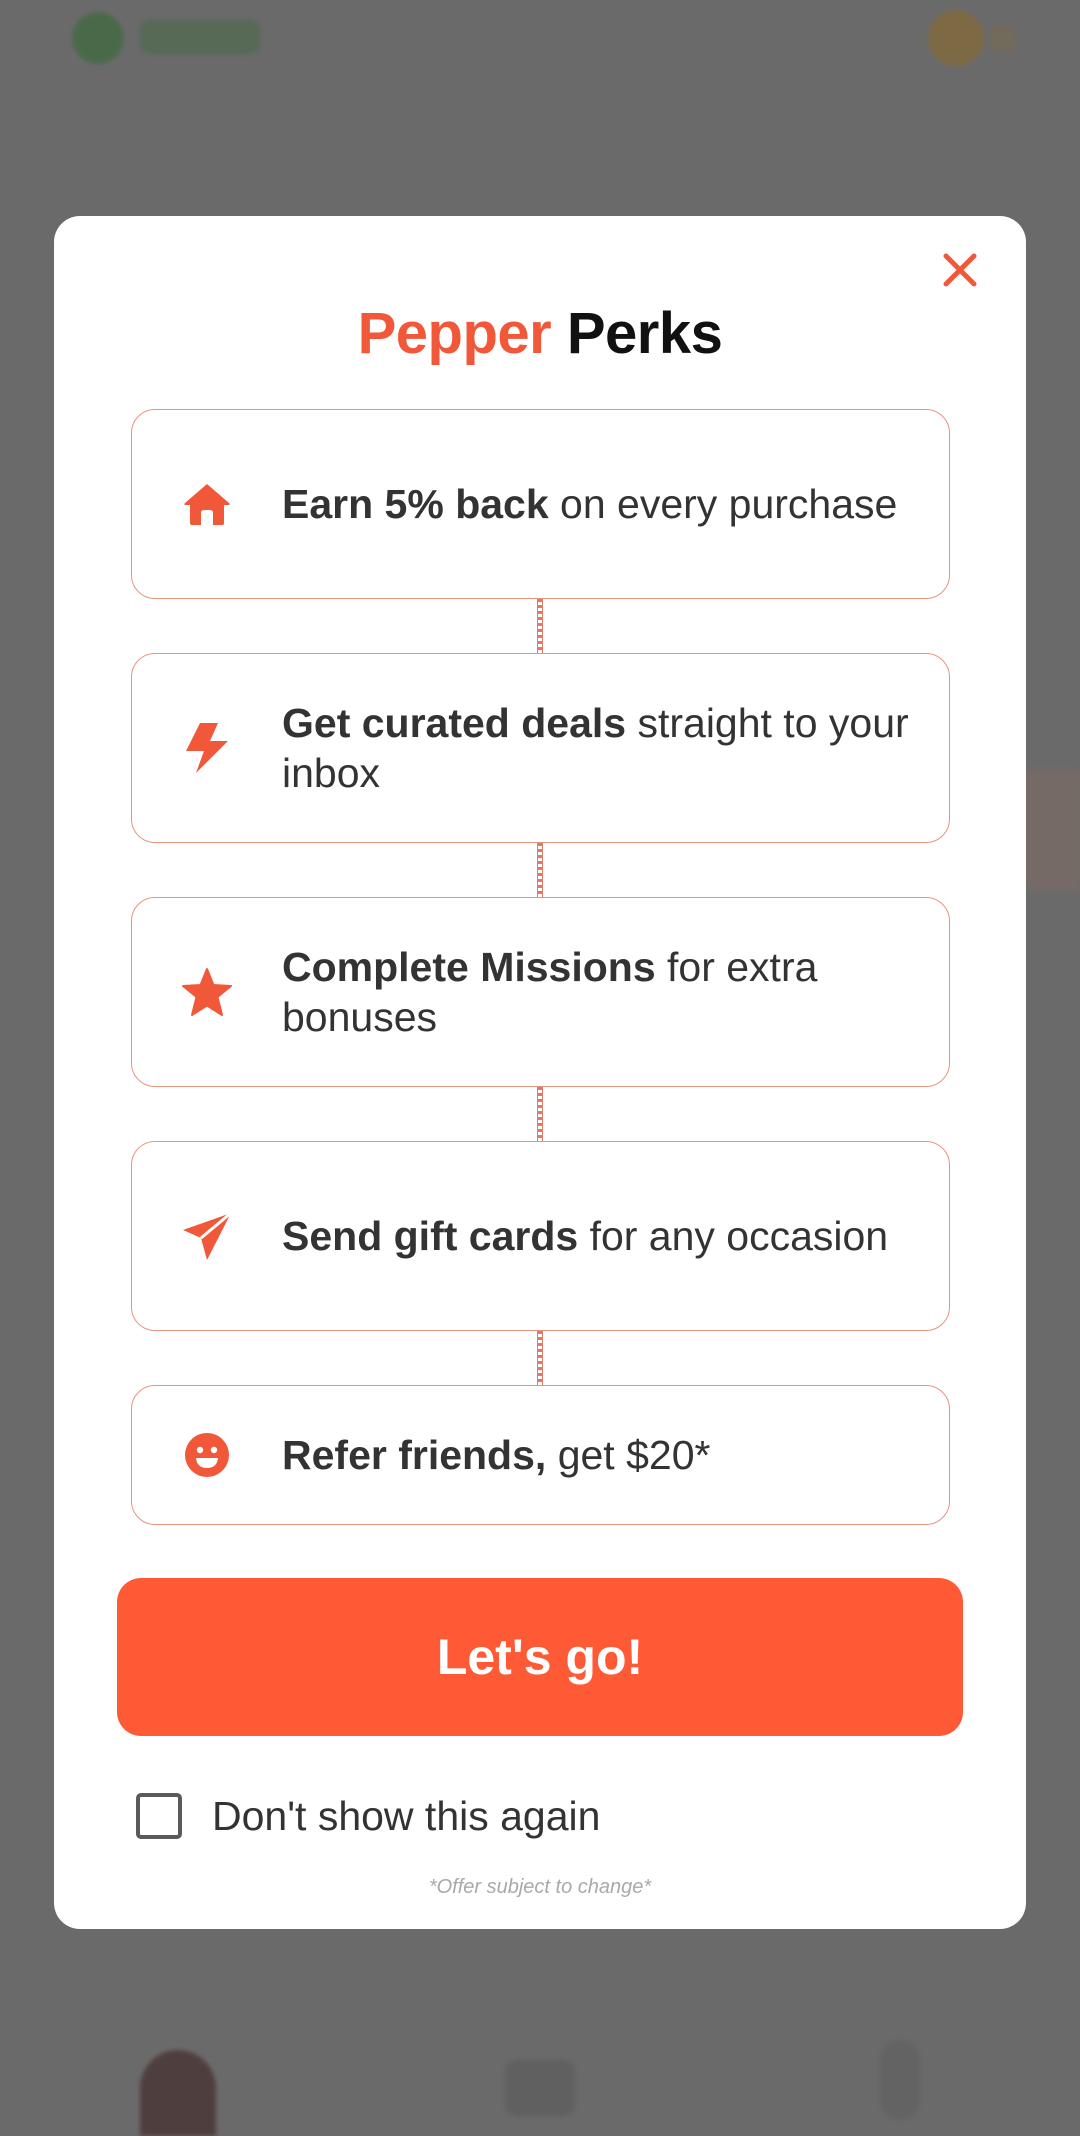 Image resolution: width=1080 pixels, height=2136 pixels. What do you see at coordinates (207, 1455) in the screenshot?
I see `smiley-icon` at bounding box center [207, 1455].